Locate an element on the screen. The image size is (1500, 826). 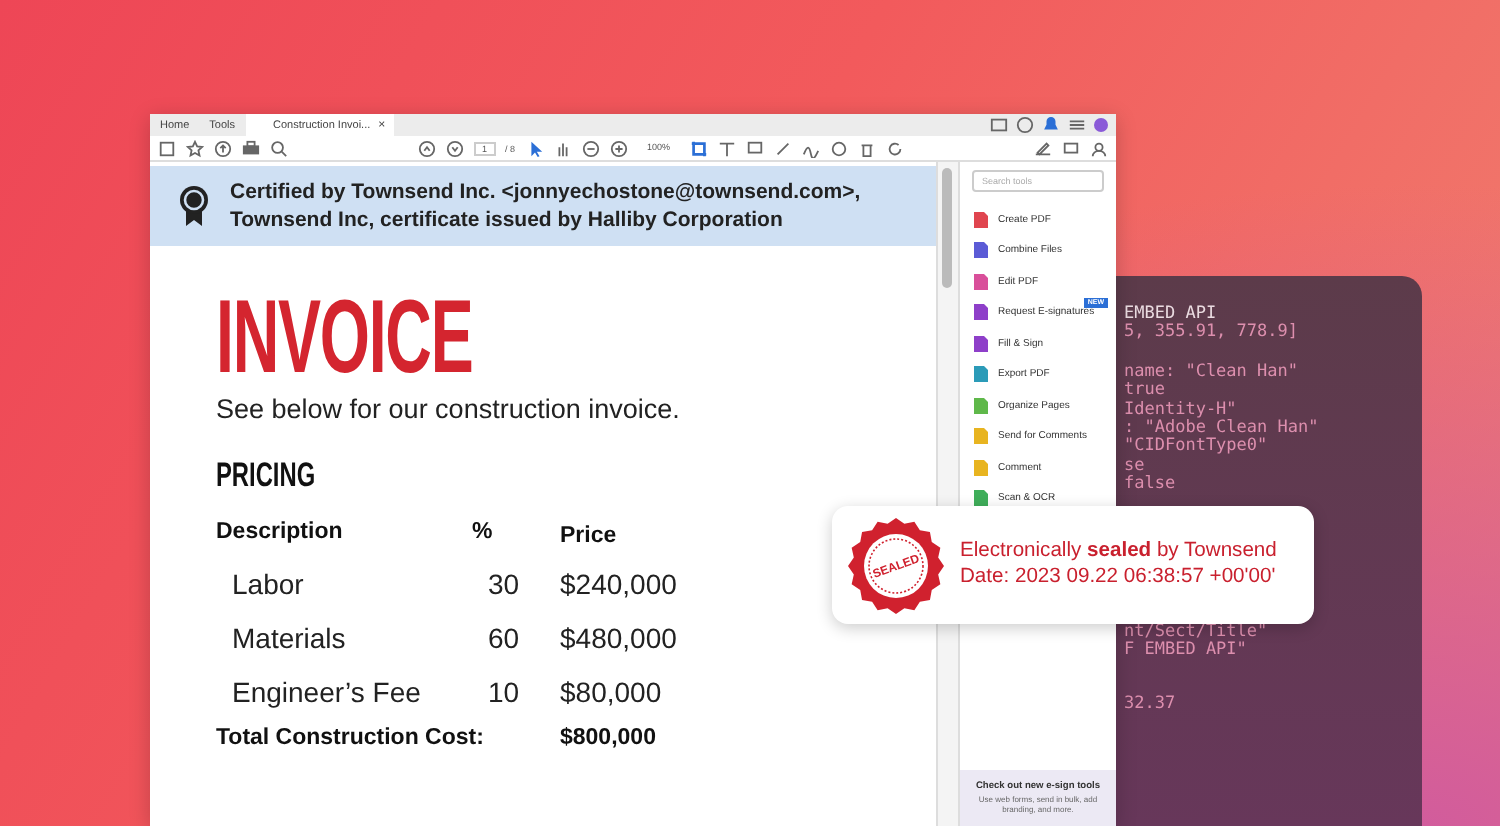
account-icon is located at coordinates (1099, 148).